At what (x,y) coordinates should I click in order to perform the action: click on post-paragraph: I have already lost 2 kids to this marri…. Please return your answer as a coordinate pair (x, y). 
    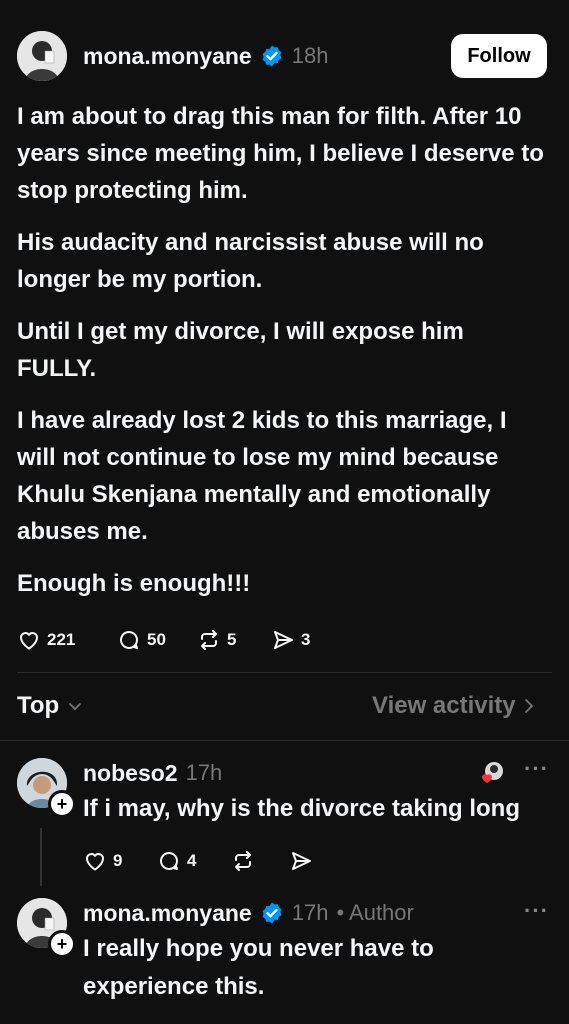
    Looking at the image, I should click on (262, 476).